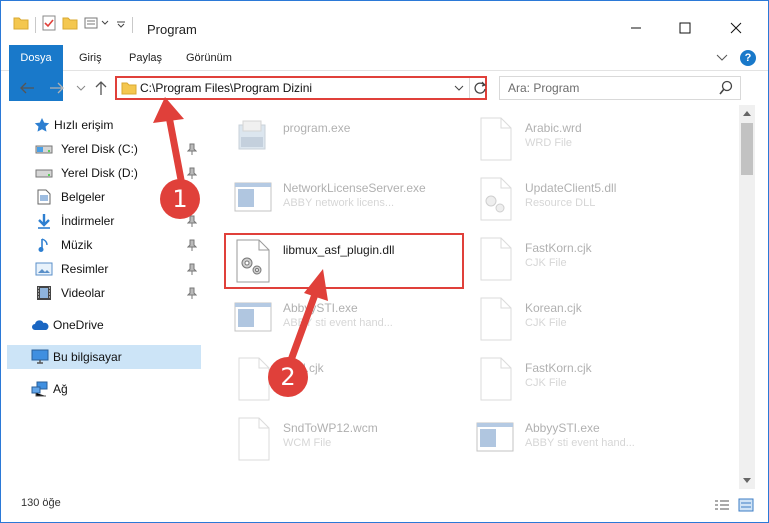 The height and width of the screenshot is (523, 769). Describe the element at coordinates (145, 58) in the screenshot. I see `tab-share: Paylaş` at that location.